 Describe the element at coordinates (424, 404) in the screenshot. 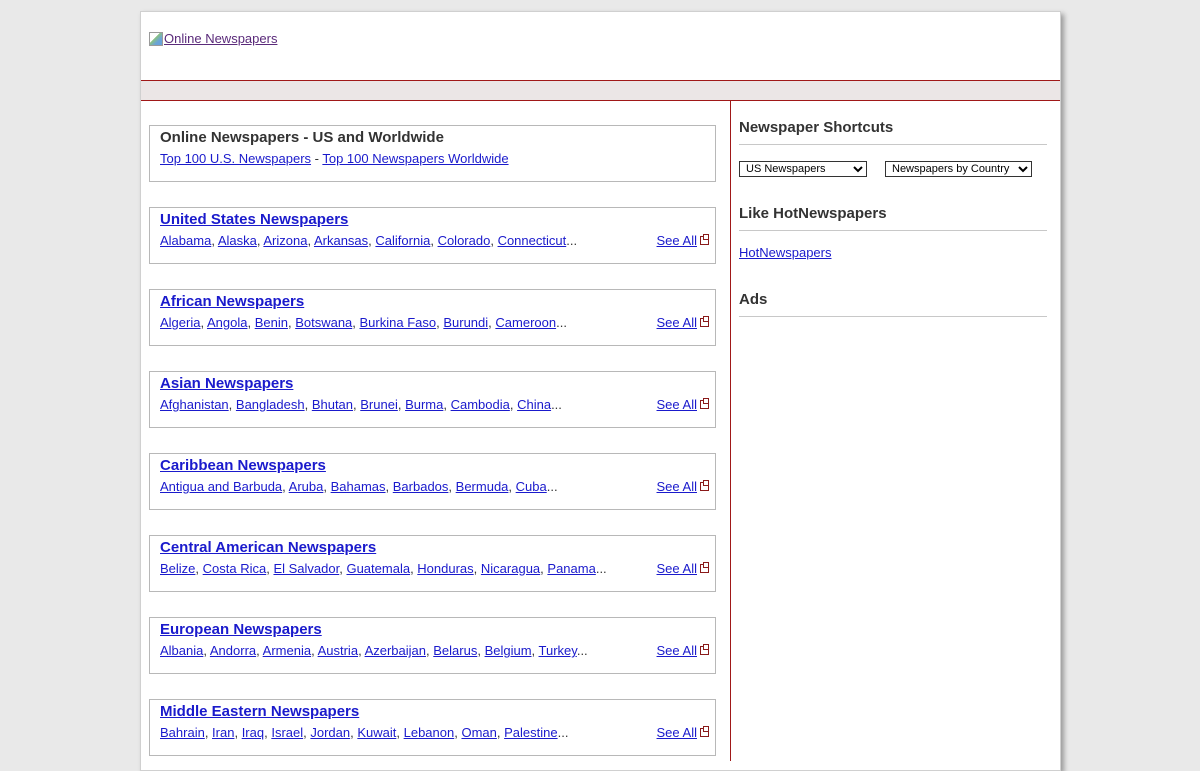

I see `country-link: Burma` at that location.